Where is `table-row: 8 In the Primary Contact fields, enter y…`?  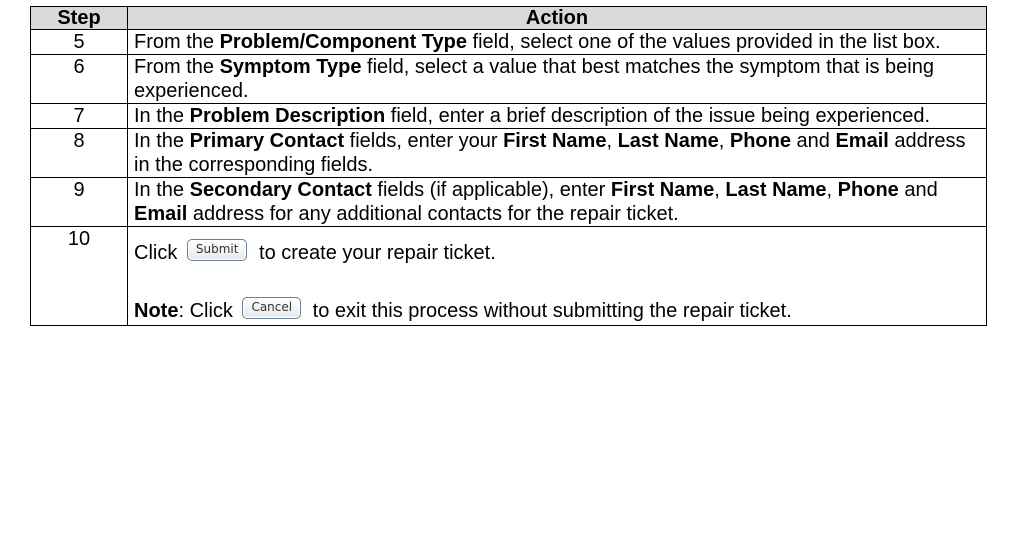 table-row: 8 In the Primary Contact fields, enter y… is located at coordinates (508, 153).